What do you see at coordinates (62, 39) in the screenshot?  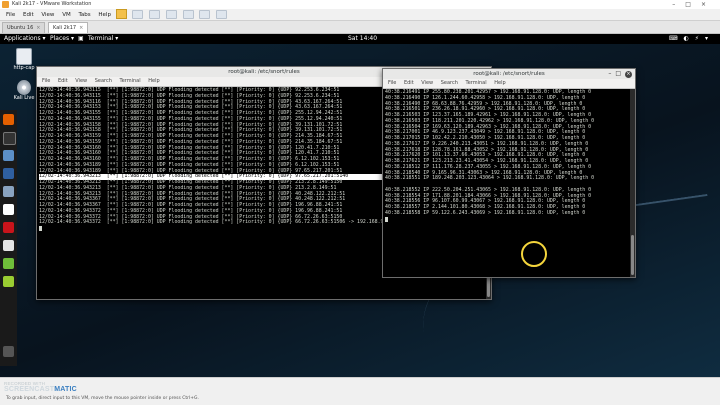 I see `places-menu: Places ▾` at bounding box center [62, 39].